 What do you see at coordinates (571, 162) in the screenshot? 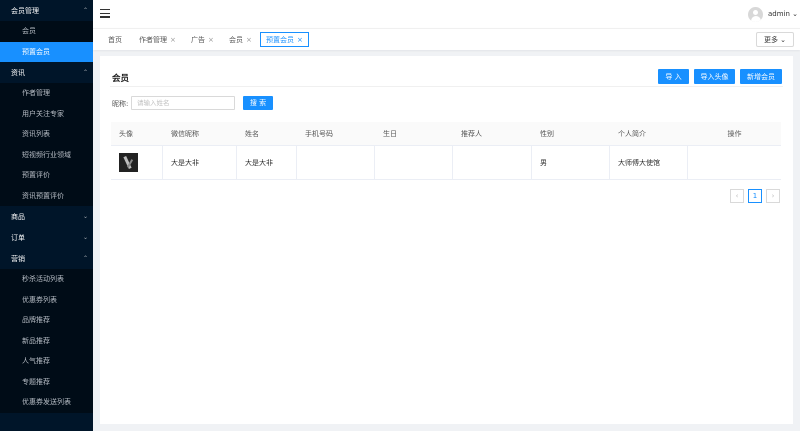
I see `gender-cell: 男` at bounding box center [571, 162].